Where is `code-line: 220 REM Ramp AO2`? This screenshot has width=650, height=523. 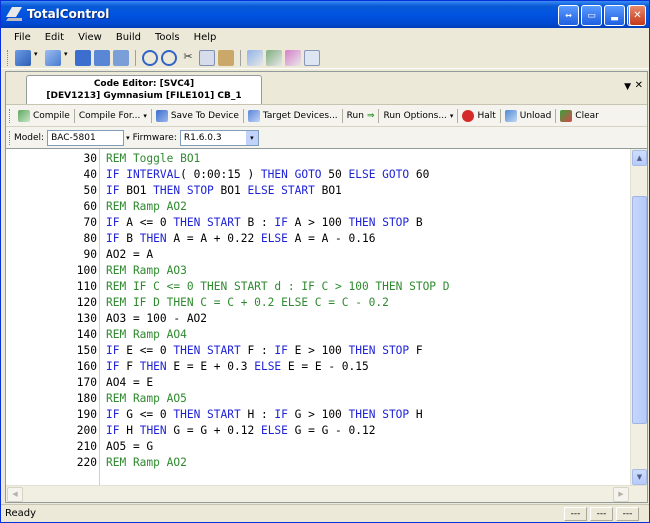 code-line: 220 REM Ramp AO2 is located at coordinates (318, 463).